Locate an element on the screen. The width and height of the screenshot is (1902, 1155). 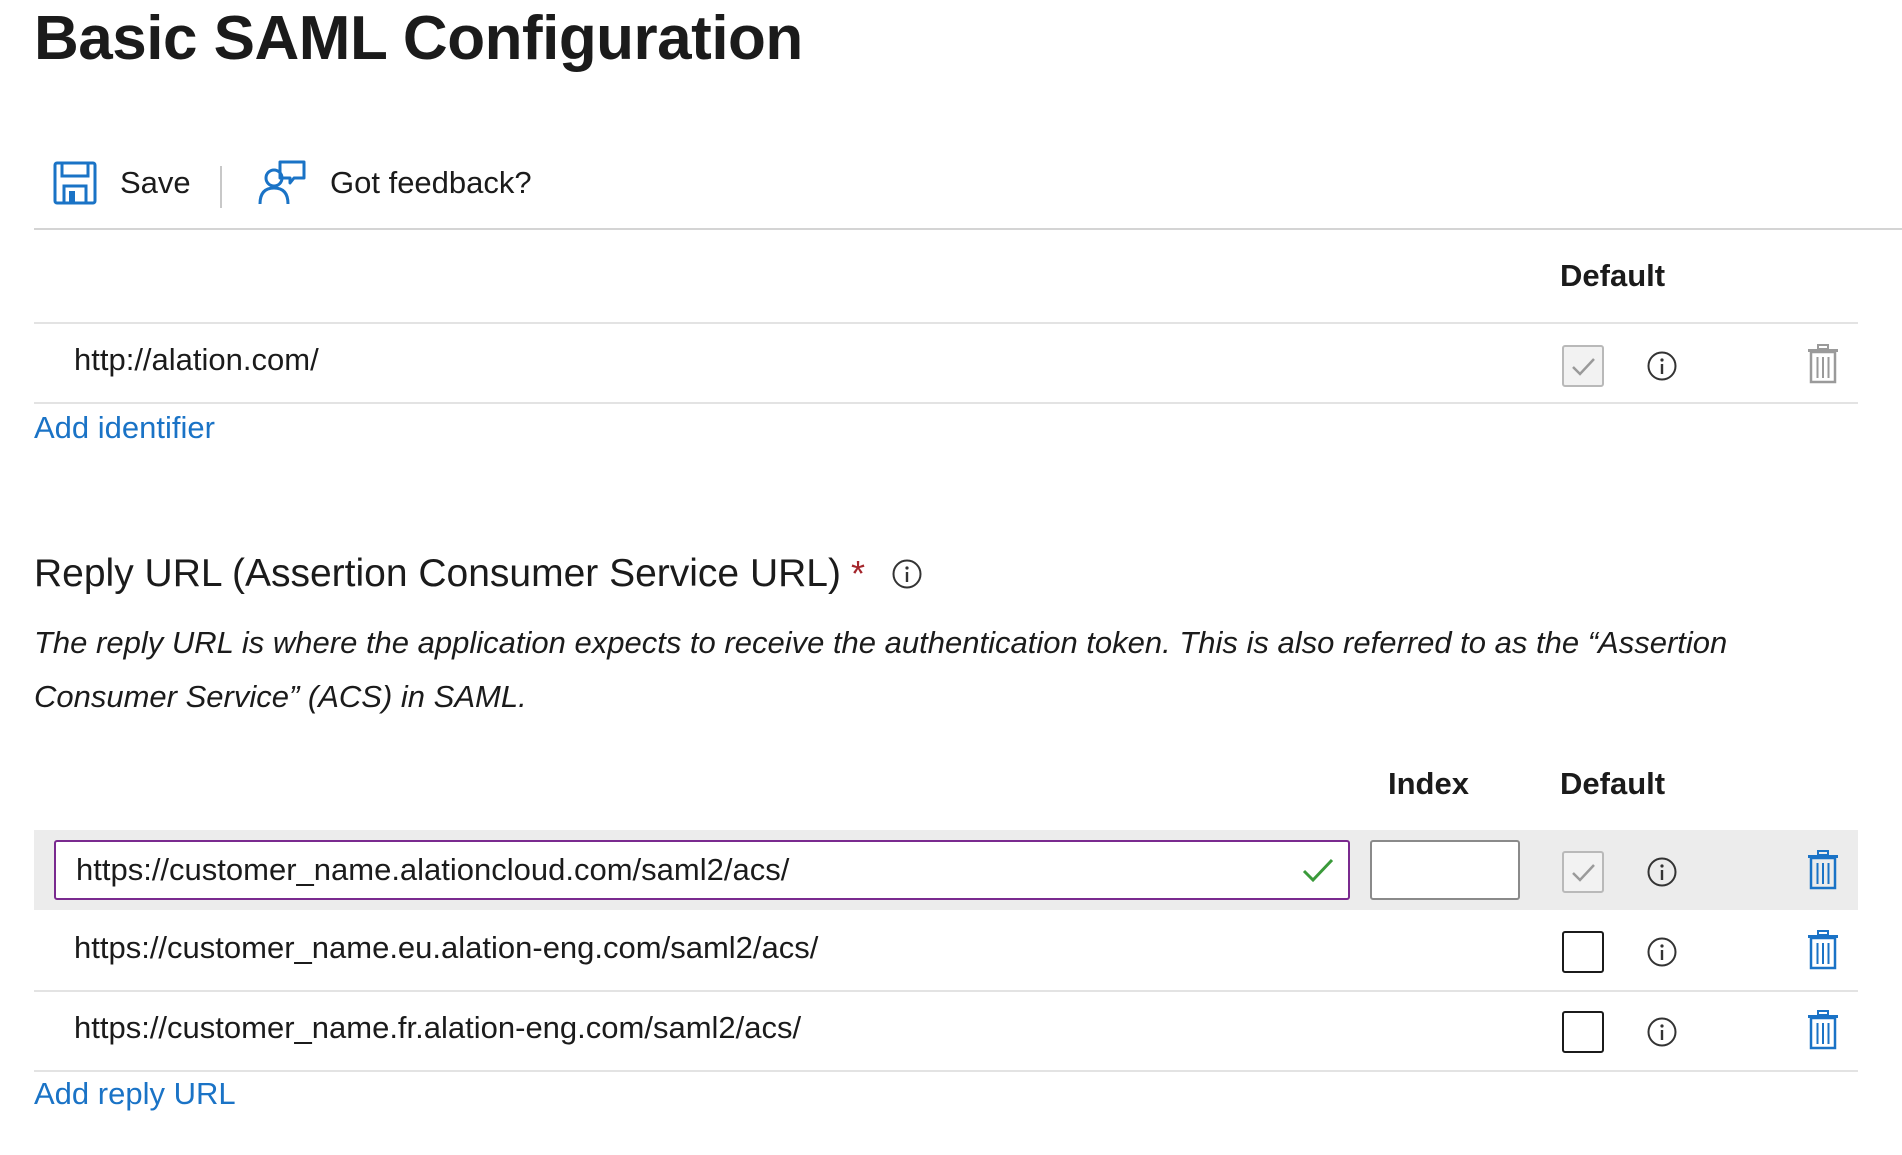
reply-index-header: Index is located at coordinates (1428, 783).